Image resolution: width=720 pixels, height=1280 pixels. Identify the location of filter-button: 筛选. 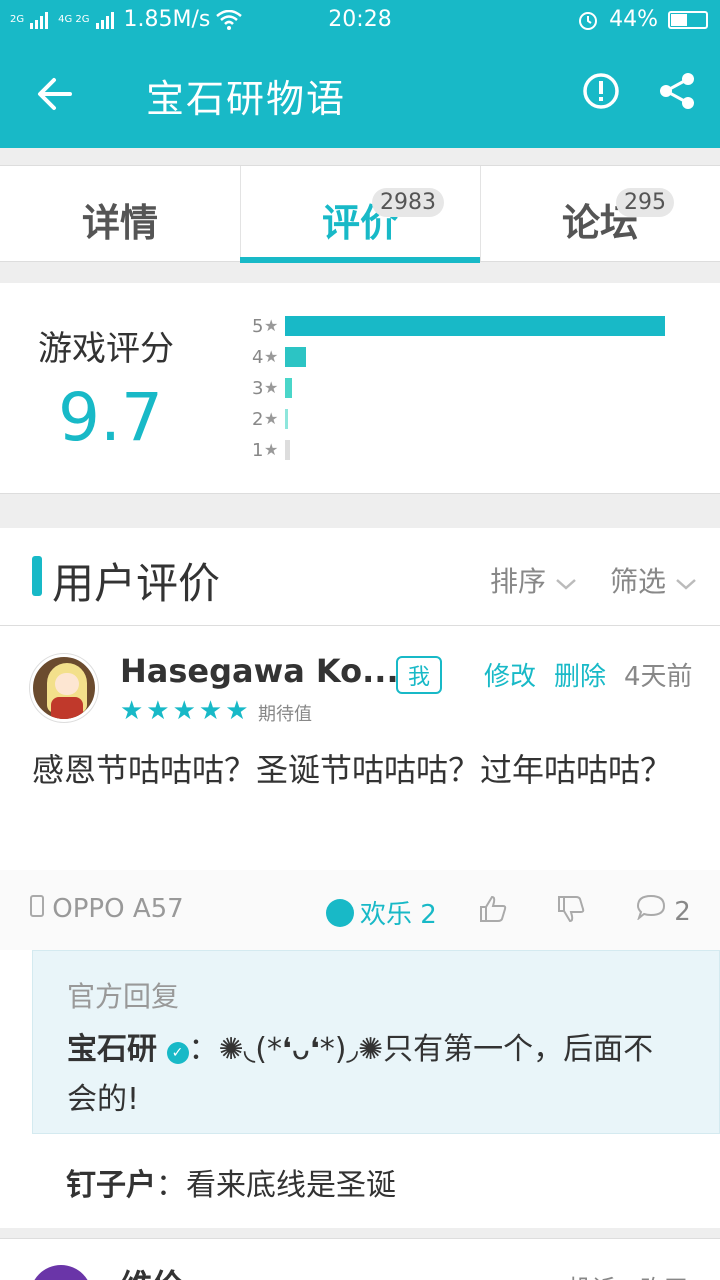
(653, 580).